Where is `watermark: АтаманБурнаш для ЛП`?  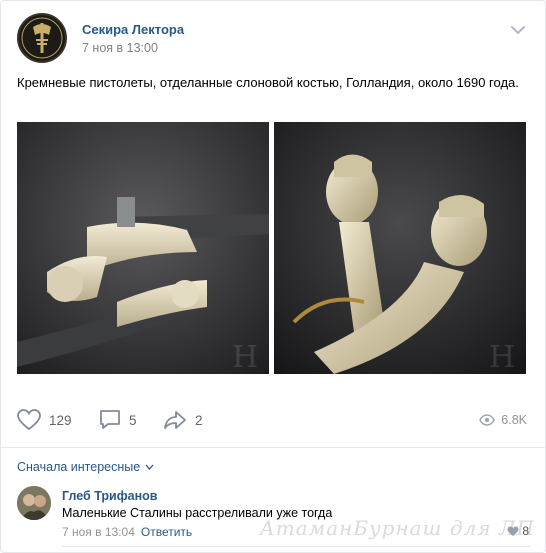 watermark: АтаманБурнаш для ЛП is located at coordinates (397, 528).